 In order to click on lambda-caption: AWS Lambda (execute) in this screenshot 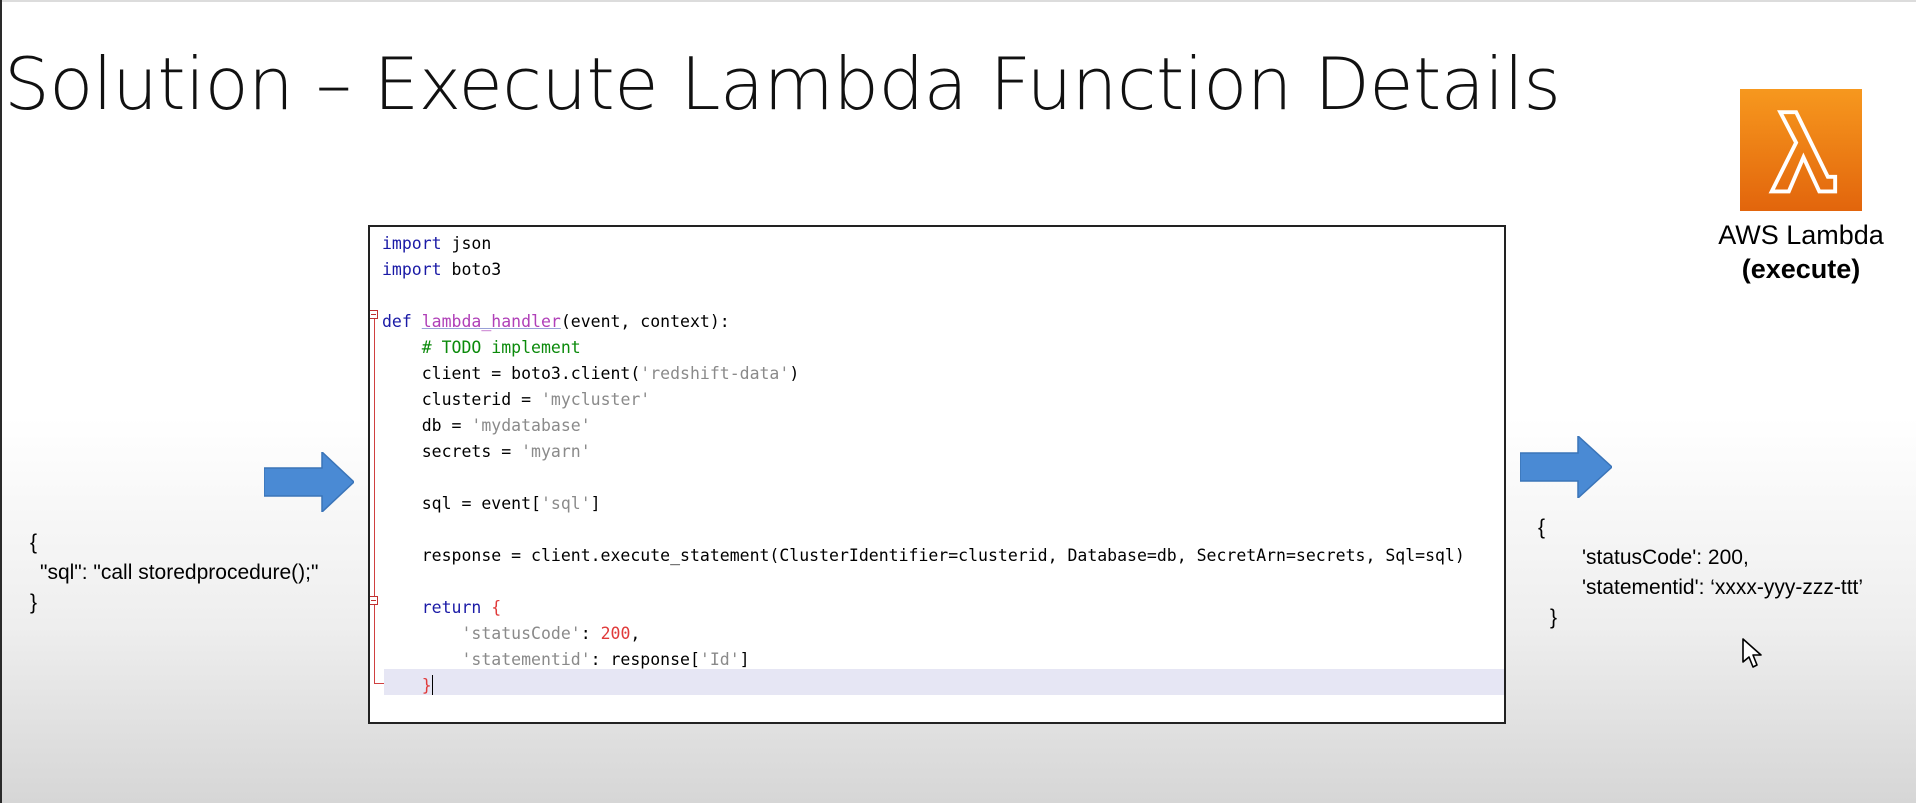, I will do `click(1801, 252)`.